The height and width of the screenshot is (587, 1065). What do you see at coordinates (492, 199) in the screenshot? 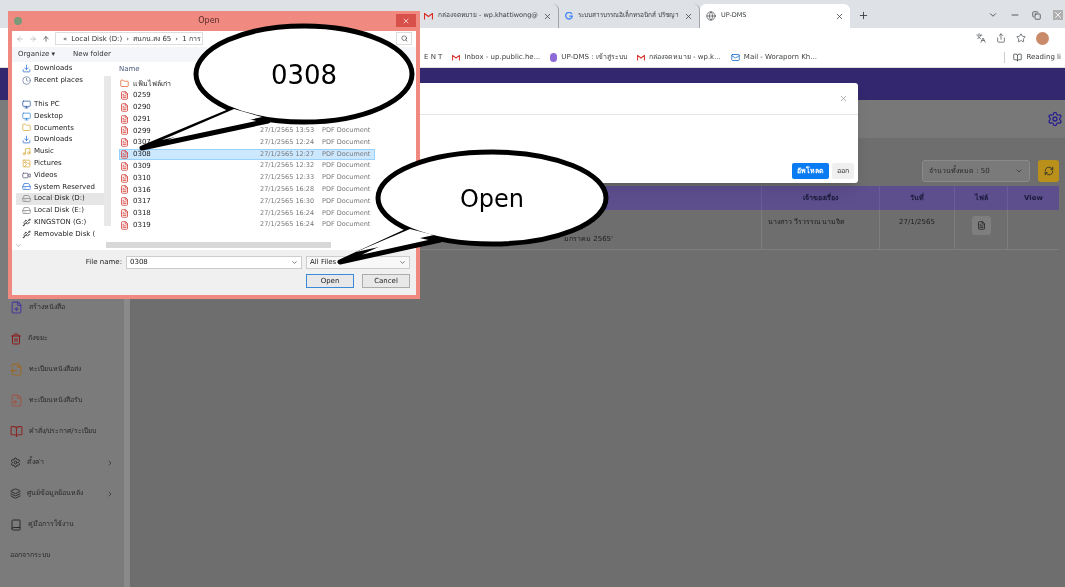
I see `callout-text: Open` at bounding box center [492, 199].